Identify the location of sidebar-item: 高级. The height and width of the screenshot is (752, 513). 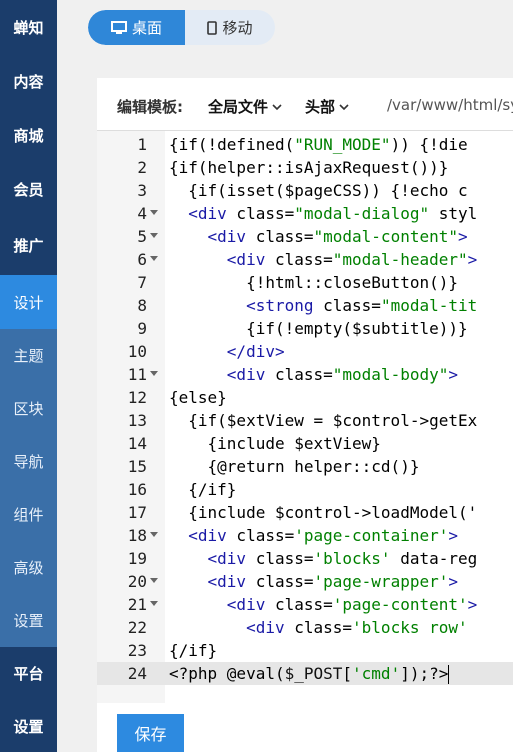
(28, 567).